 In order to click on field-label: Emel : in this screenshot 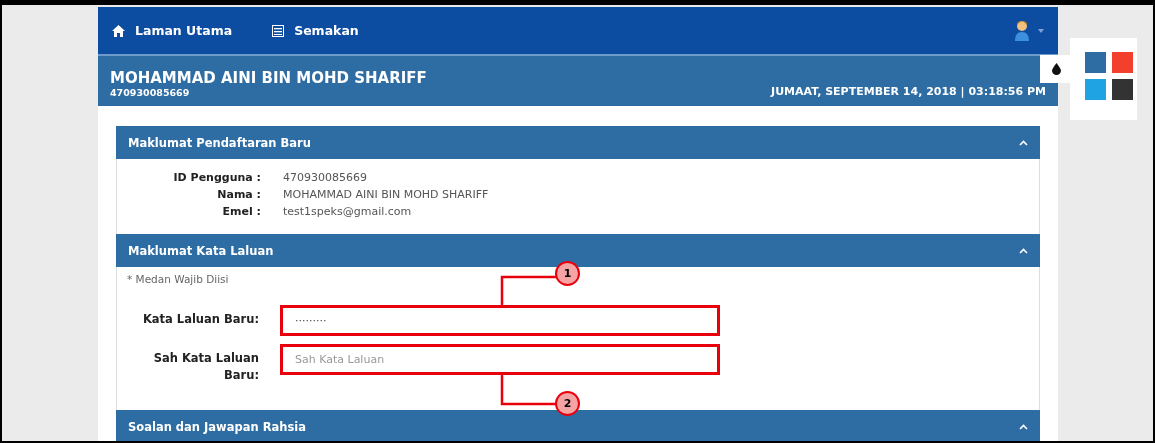, I will do `click(241, 211)`.